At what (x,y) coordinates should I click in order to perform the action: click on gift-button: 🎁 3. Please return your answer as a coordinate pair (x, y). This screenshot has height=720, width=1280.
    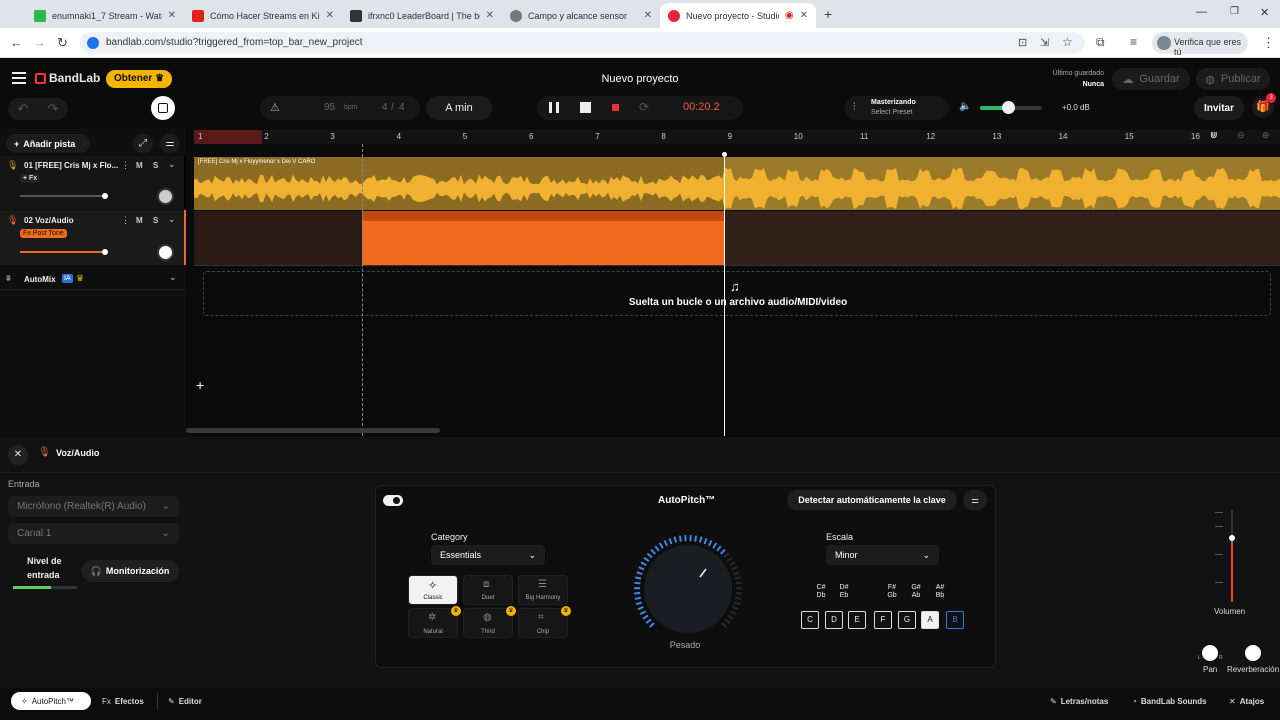
    Looking at the image, I should click on (1264, 105).